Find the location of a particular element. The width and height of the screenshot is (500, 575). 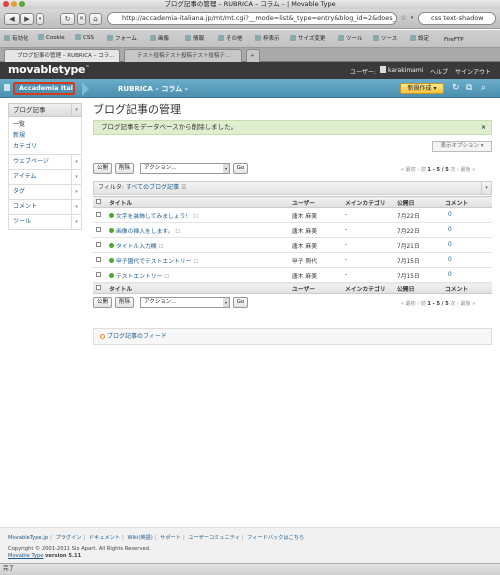

search-icon: ⌕ is located at coordinates (483, 88).